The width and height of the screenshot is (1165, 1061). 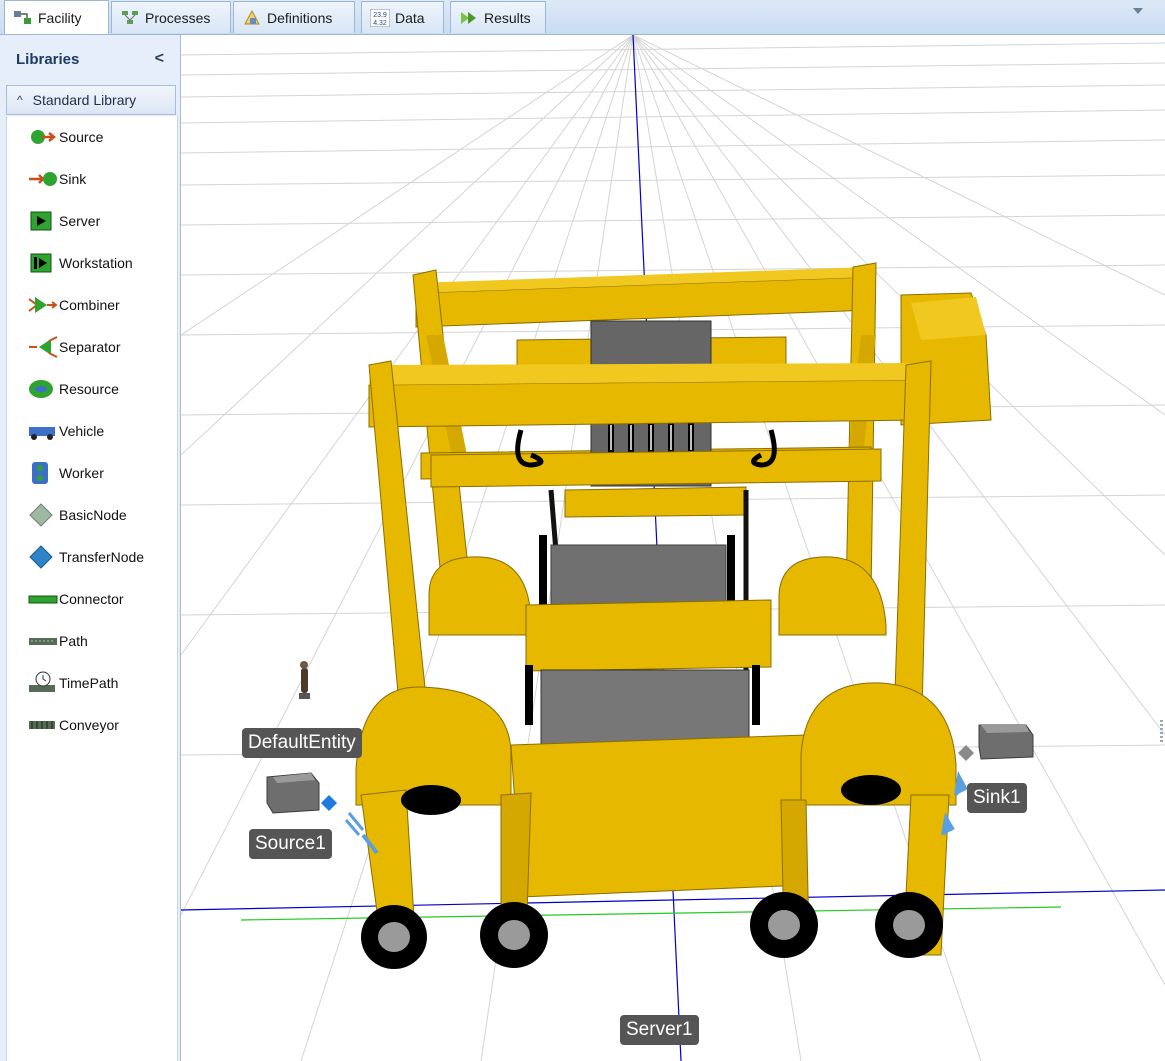 I want to click on server-label: Server1, so click(x=659, y=1030).